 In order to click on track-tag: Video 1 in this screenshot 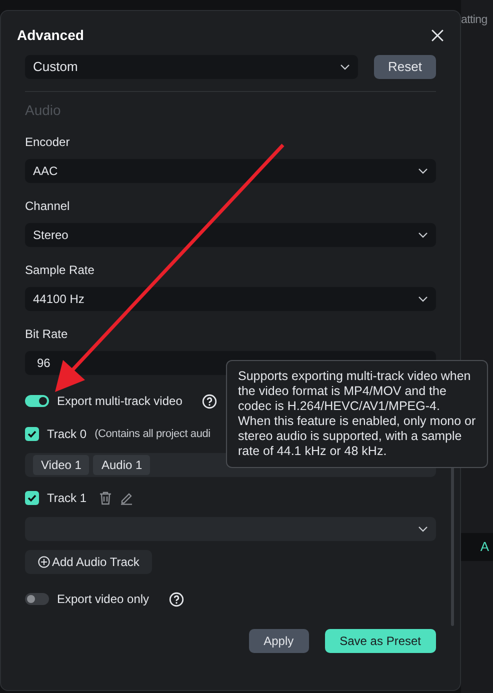, I will do `click(61, 465)`.